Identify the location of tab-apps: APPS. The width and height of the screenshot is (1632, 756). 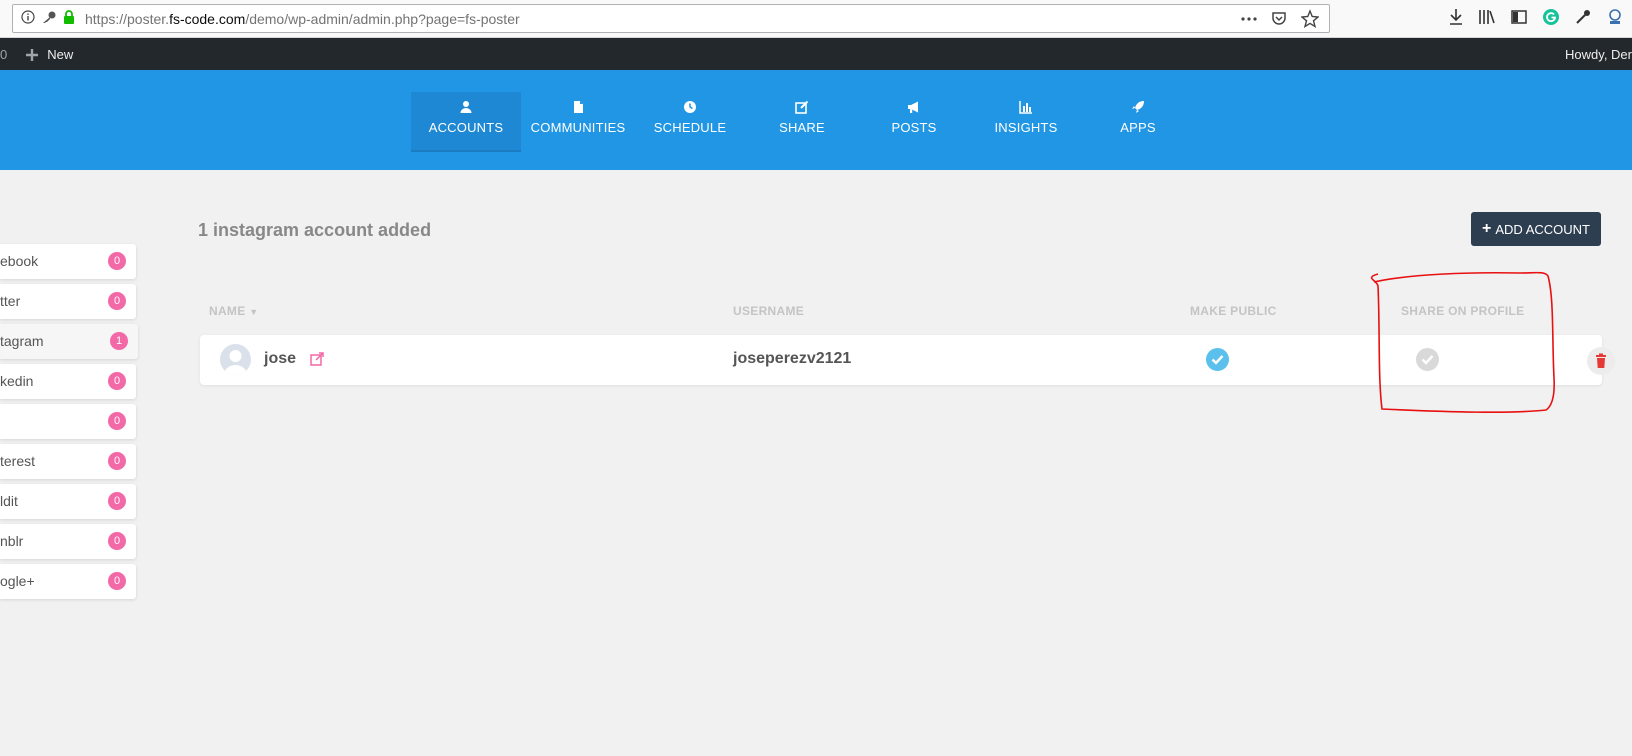
(1138, 122).